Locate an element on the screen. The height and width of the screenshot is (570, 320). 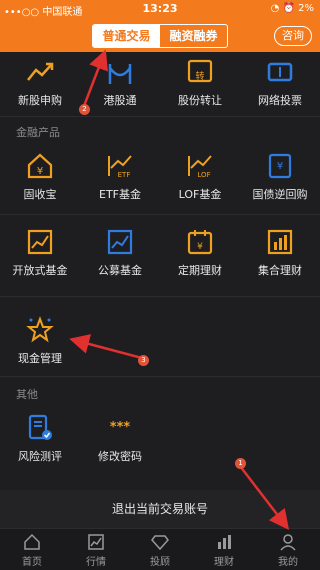
step-badge: 2 is located at coordinates (84, 109).